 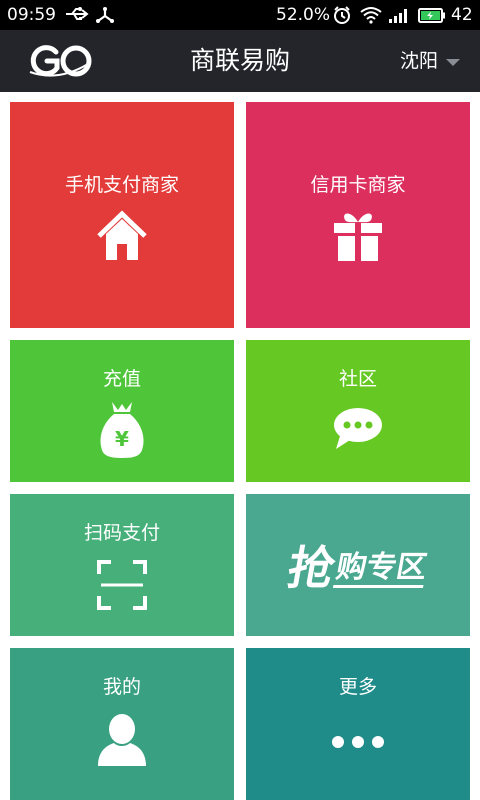 I want to click on tile-label: 更多, so click(x=357, y=687).